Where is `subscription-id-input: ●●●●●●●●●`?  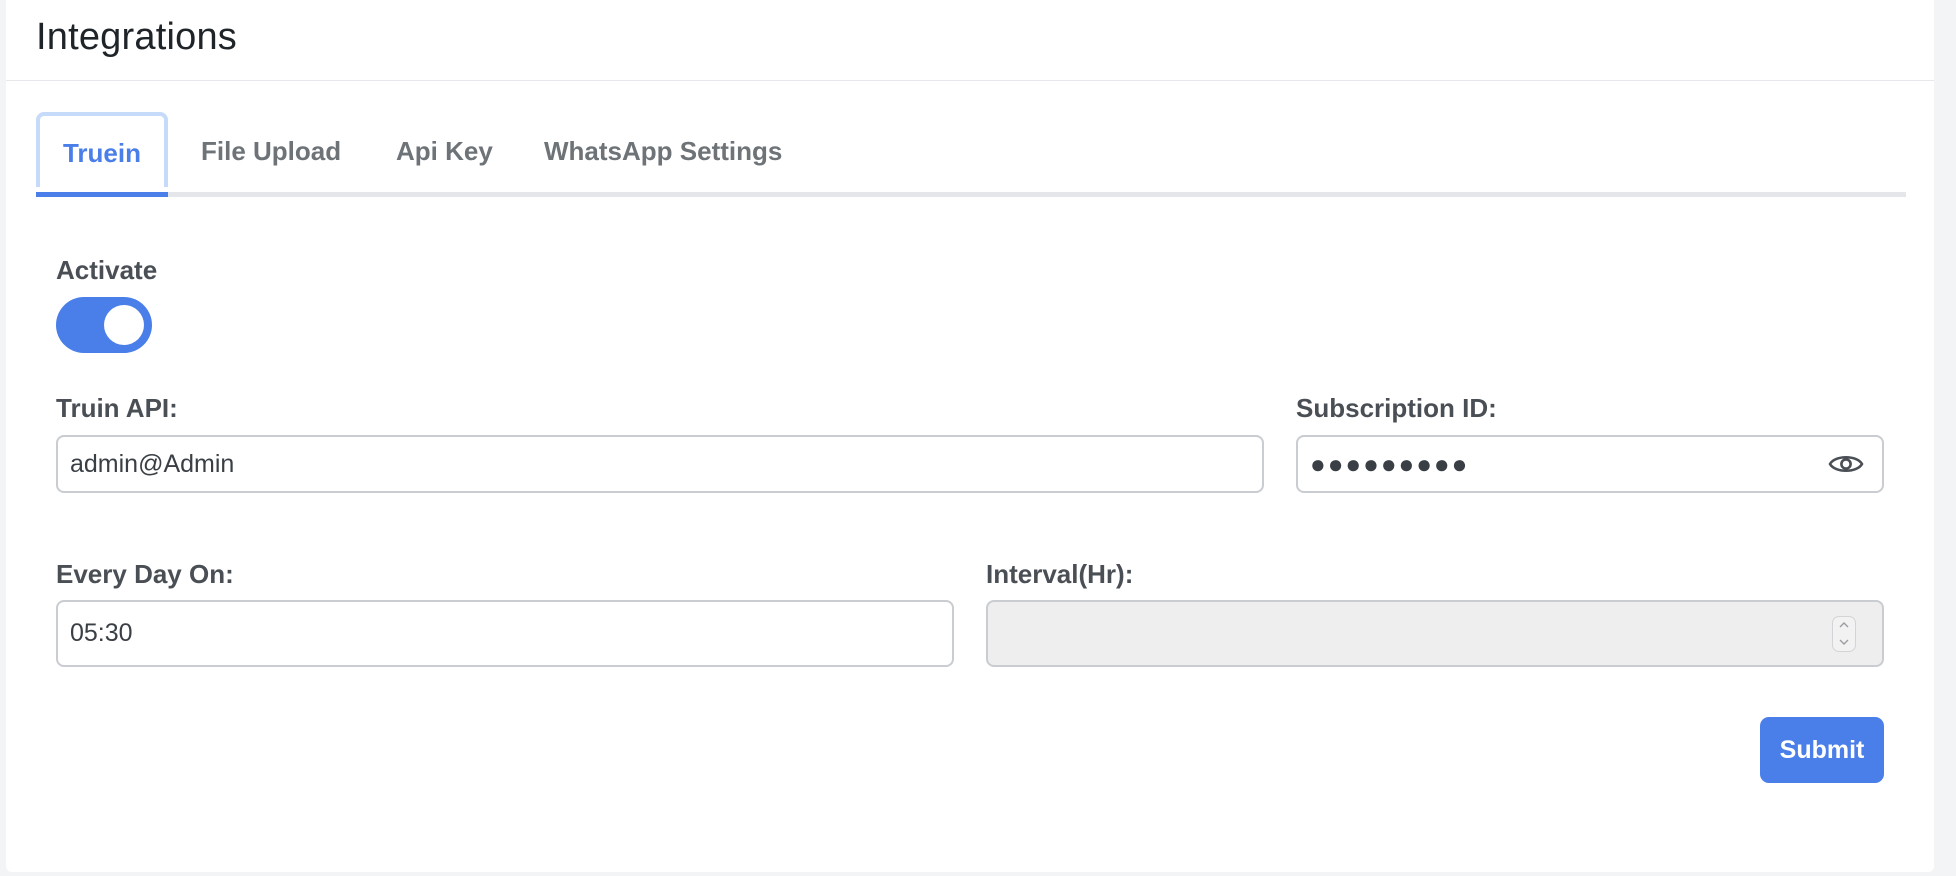 subscription-id-input: ●●●●●●●●● is located at coordinates (1590, 464).